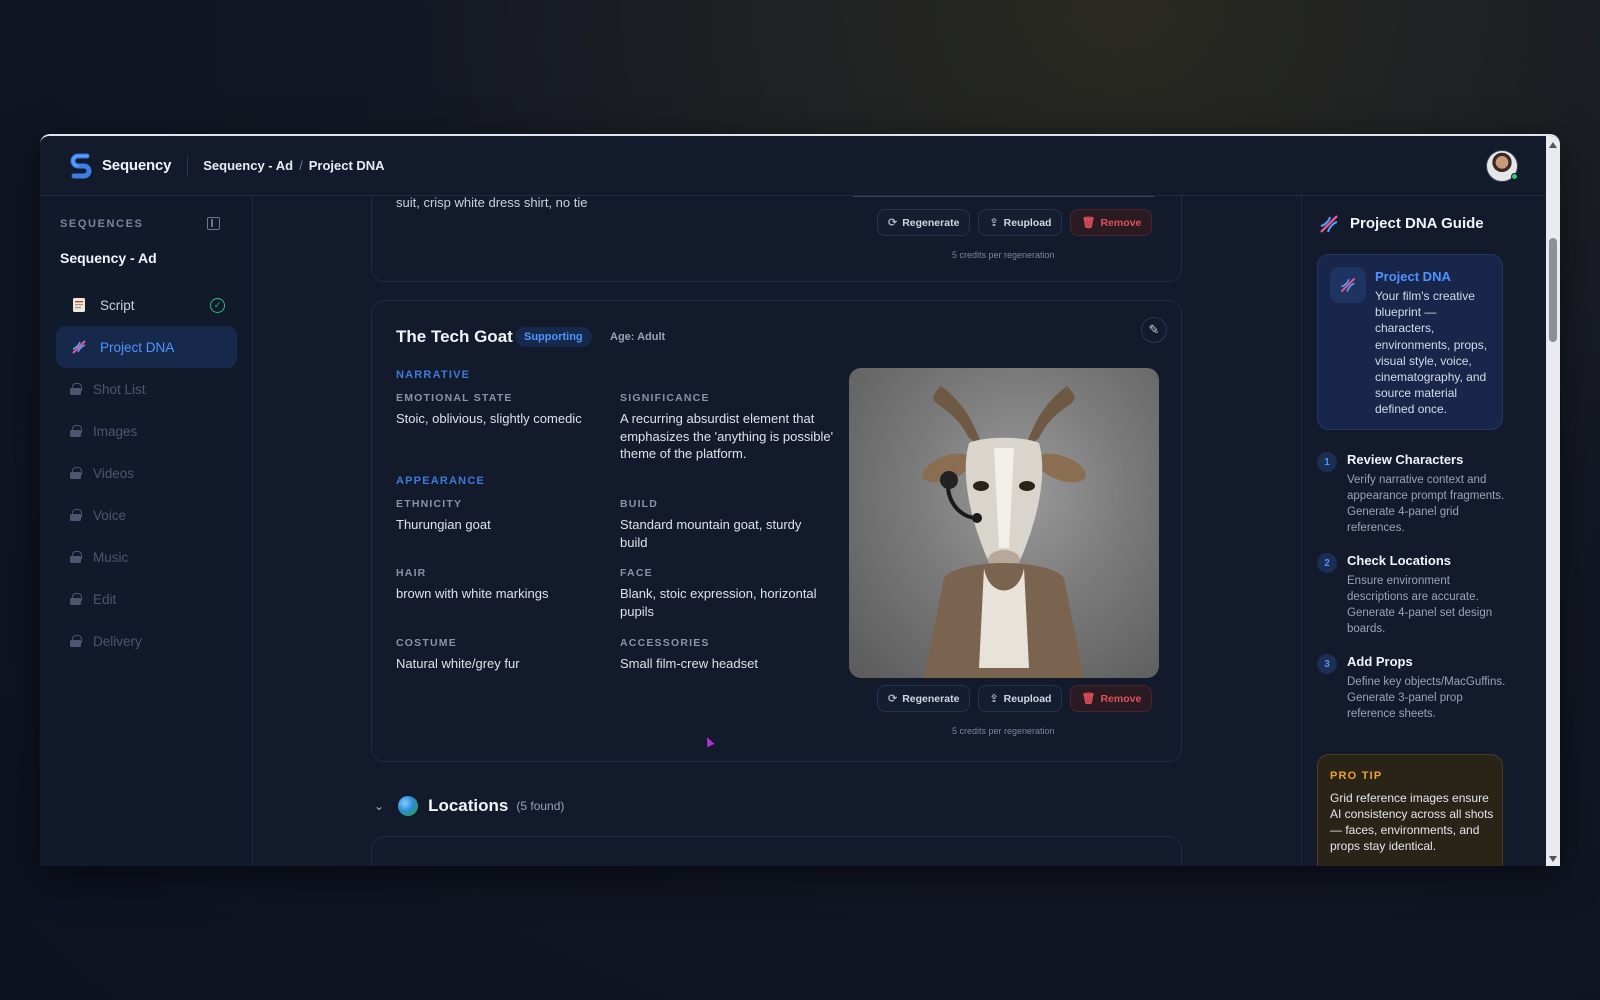 The height and width of the screenshot is (1000, 1600). Describe the element at coordinates (443, 524) in the screenshot. I see `ethnicity-value: Thurungian goat` at that location.